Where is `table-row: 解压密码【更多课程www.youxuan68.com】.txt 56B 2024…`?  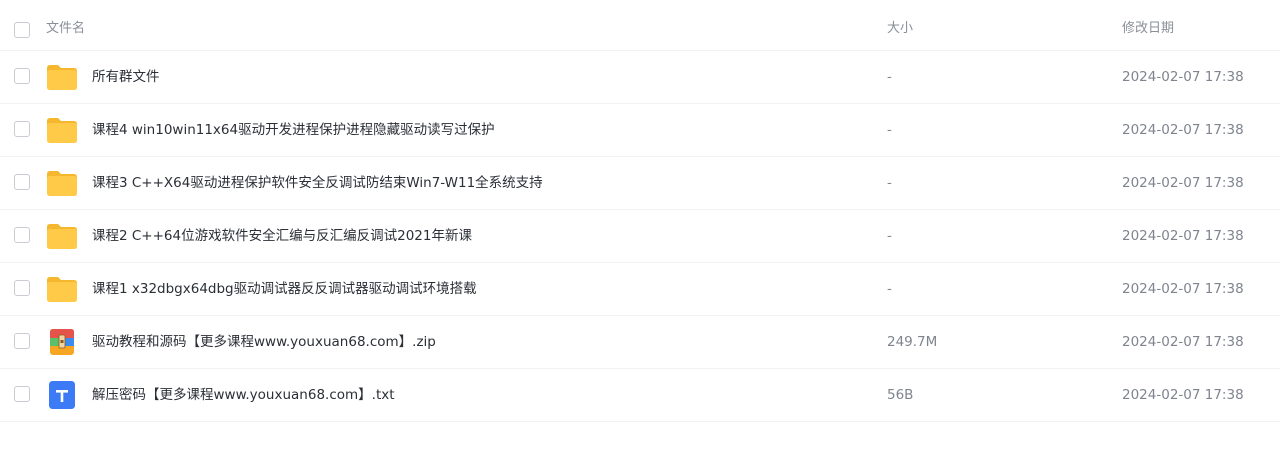
table-row: 解压密码【更多课程www.youxuan68.com】.txt 56B 2024… is located at coordinates (640, 395).